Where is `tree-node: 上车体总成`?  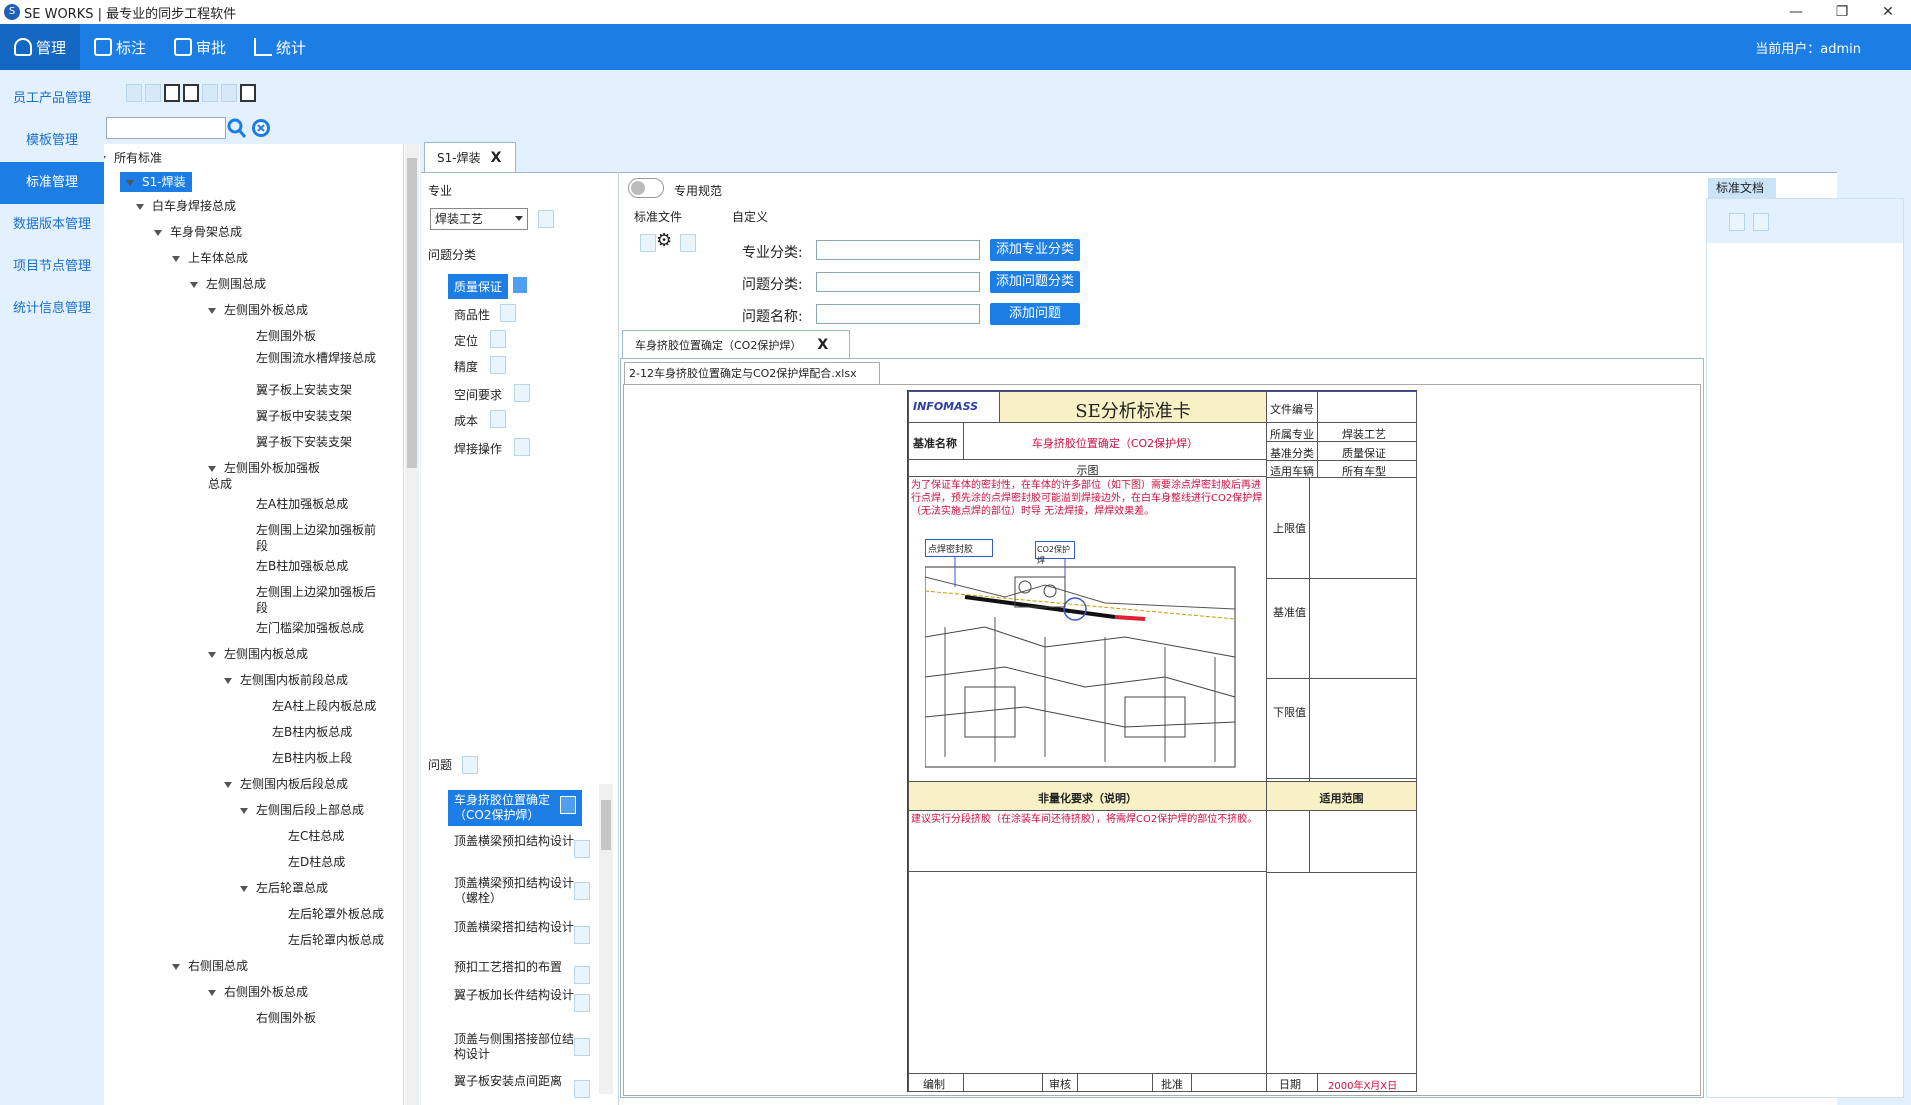 tree-node: 上车体总成 is located at coordinates (210, 258).